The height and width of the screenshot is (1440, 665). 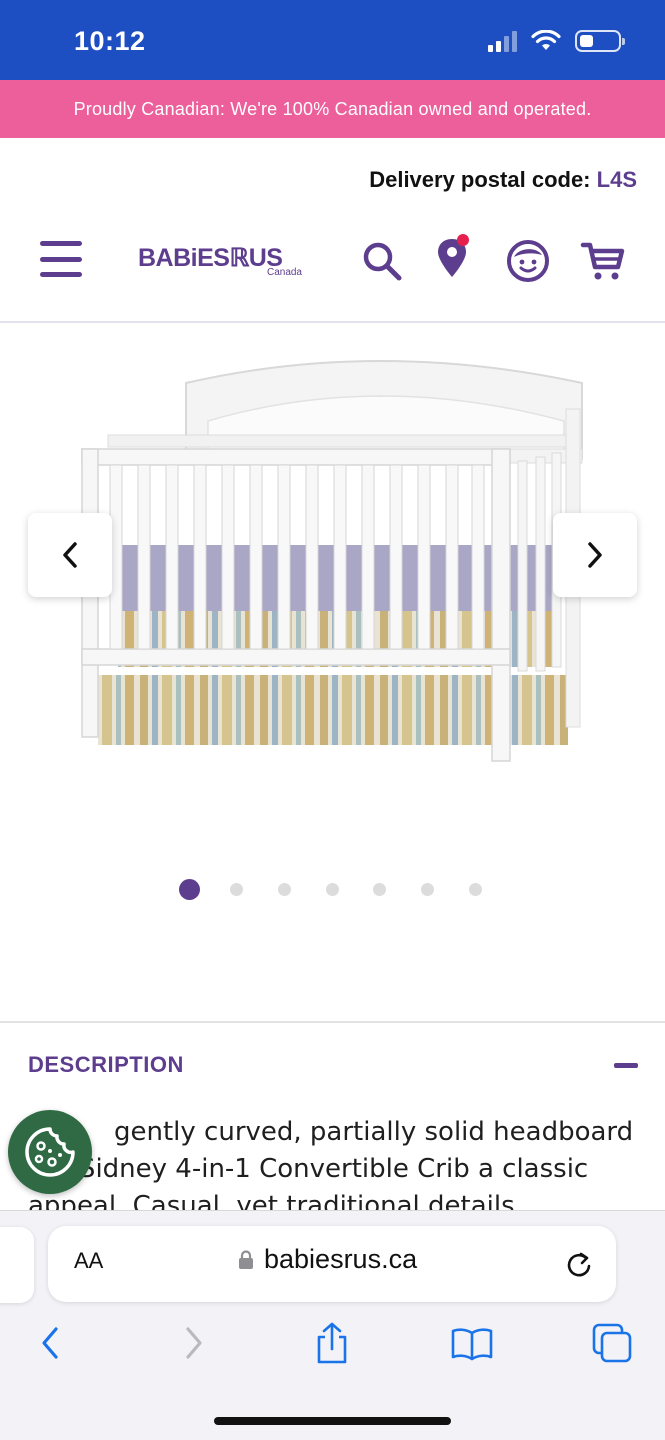 I want to click on home-indicator, so click(x=332, y=1421).